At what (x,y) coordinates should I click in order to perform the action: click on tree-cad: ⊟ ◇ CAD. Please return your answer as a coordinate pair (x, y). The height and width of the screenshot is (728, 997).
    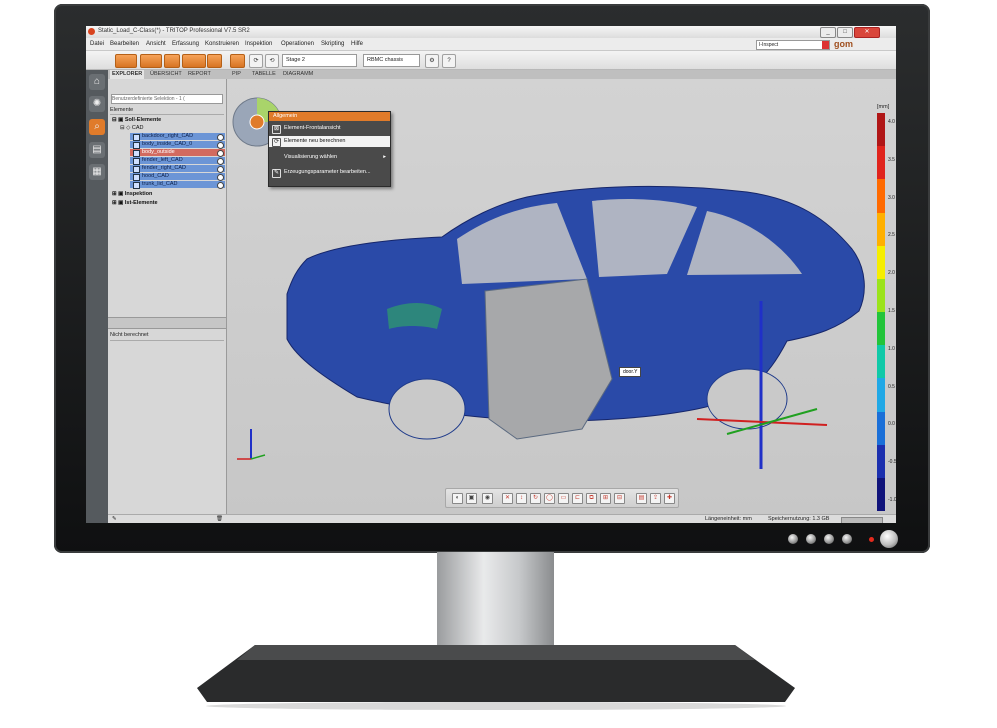
    Looking at the image, I should click on (132, 128).